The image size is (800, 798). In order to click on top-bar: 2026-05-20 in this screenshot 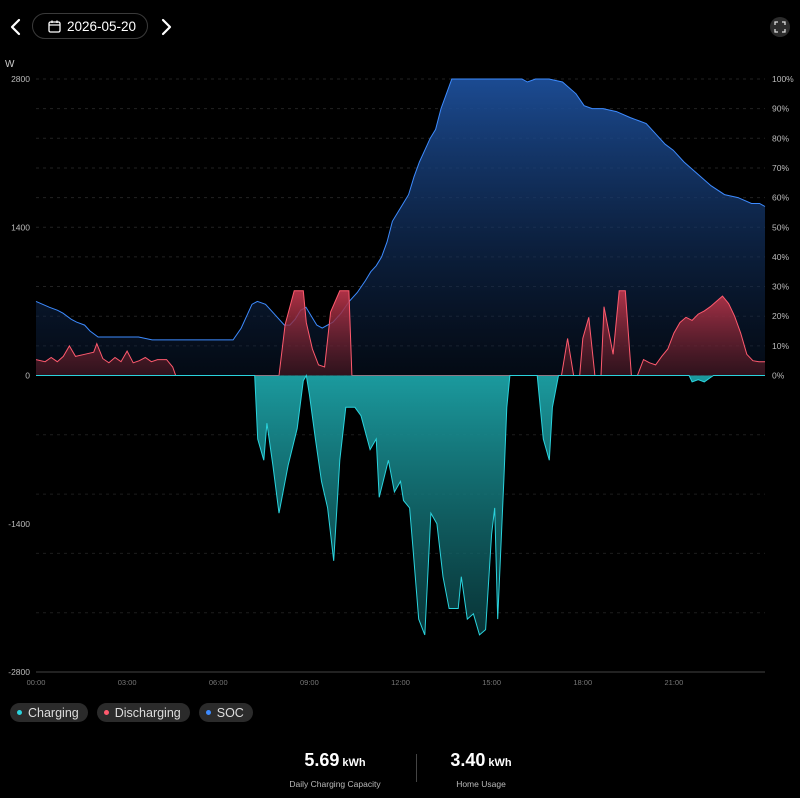, I will do `click(400, 26)`.